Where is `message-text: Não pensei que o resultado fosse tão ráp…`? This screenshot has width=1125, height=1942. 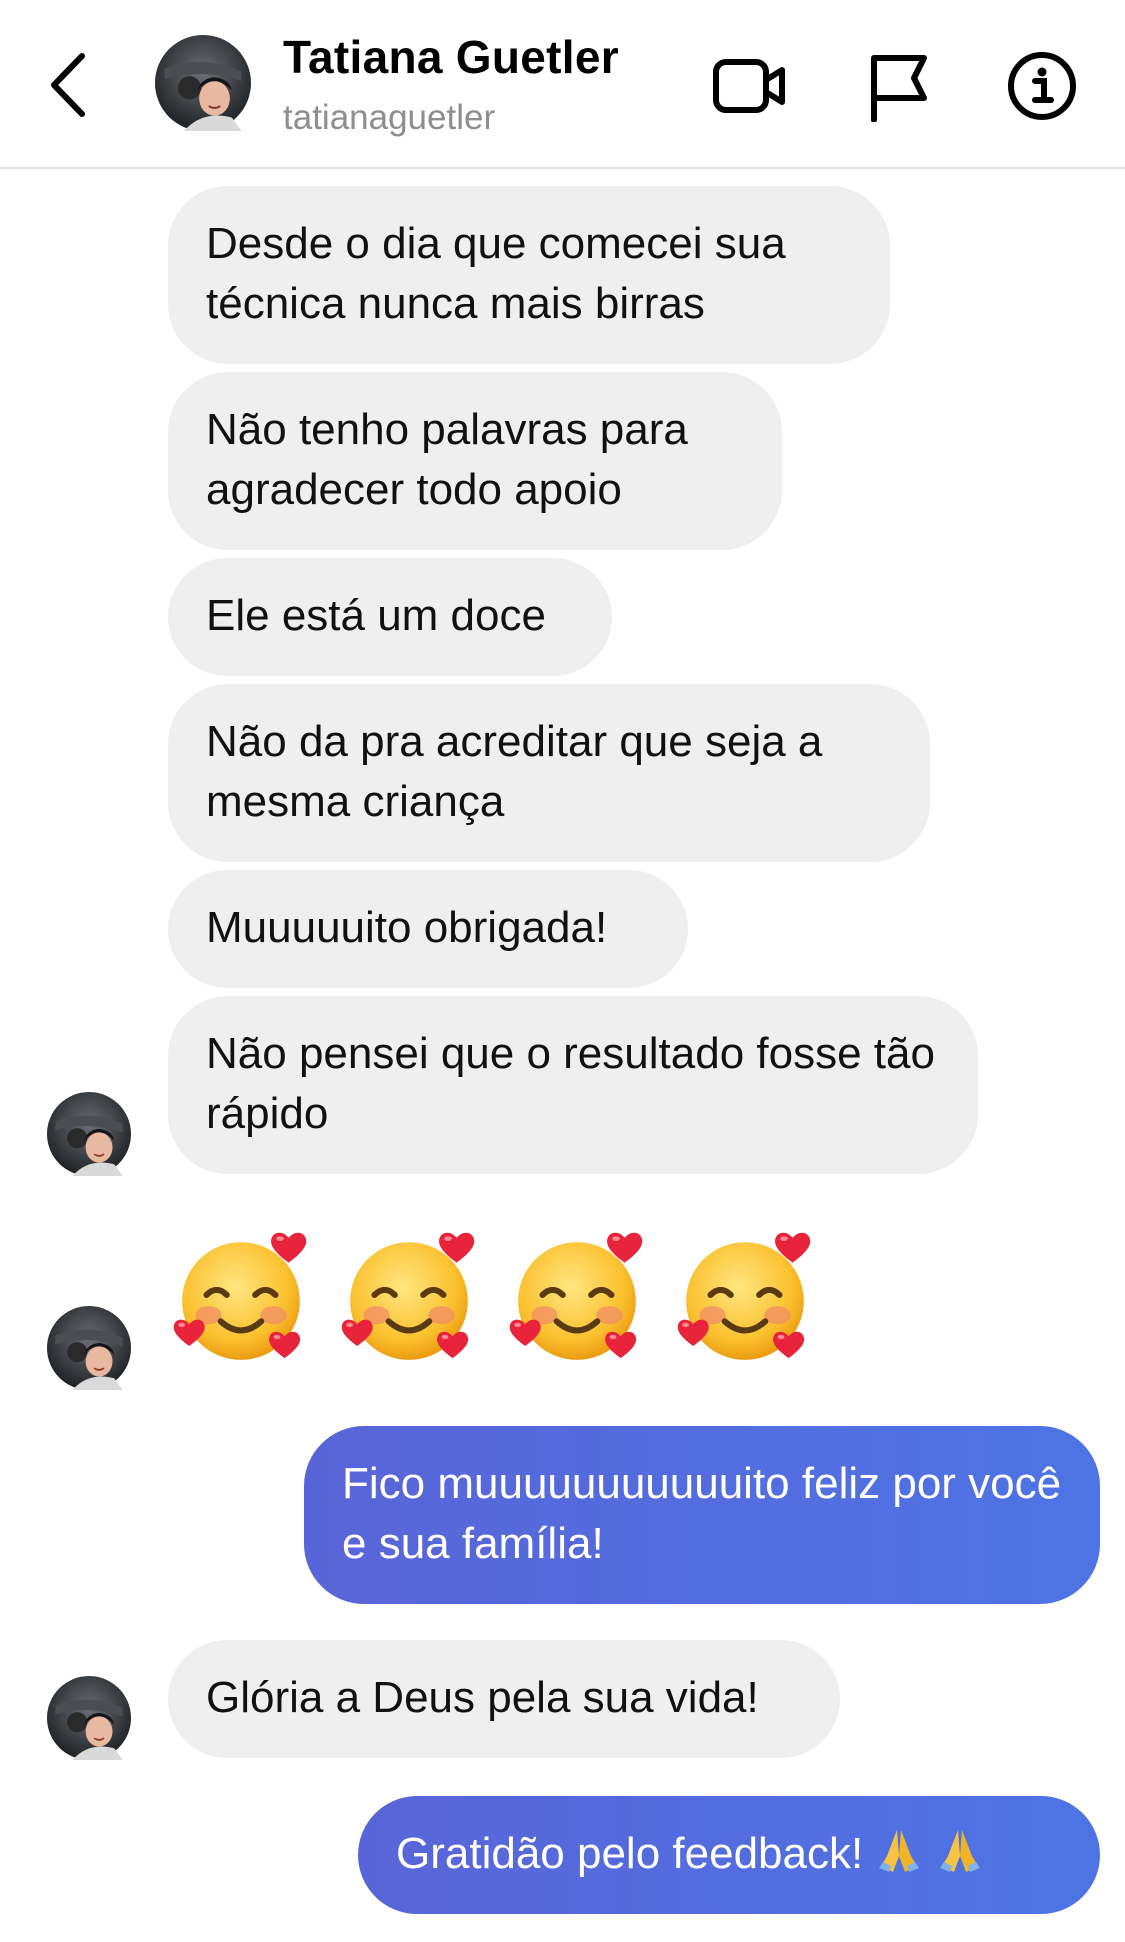
message-text: Não pensei que o resultado fosse tão ráp… is located at coordinates (570, 1083).